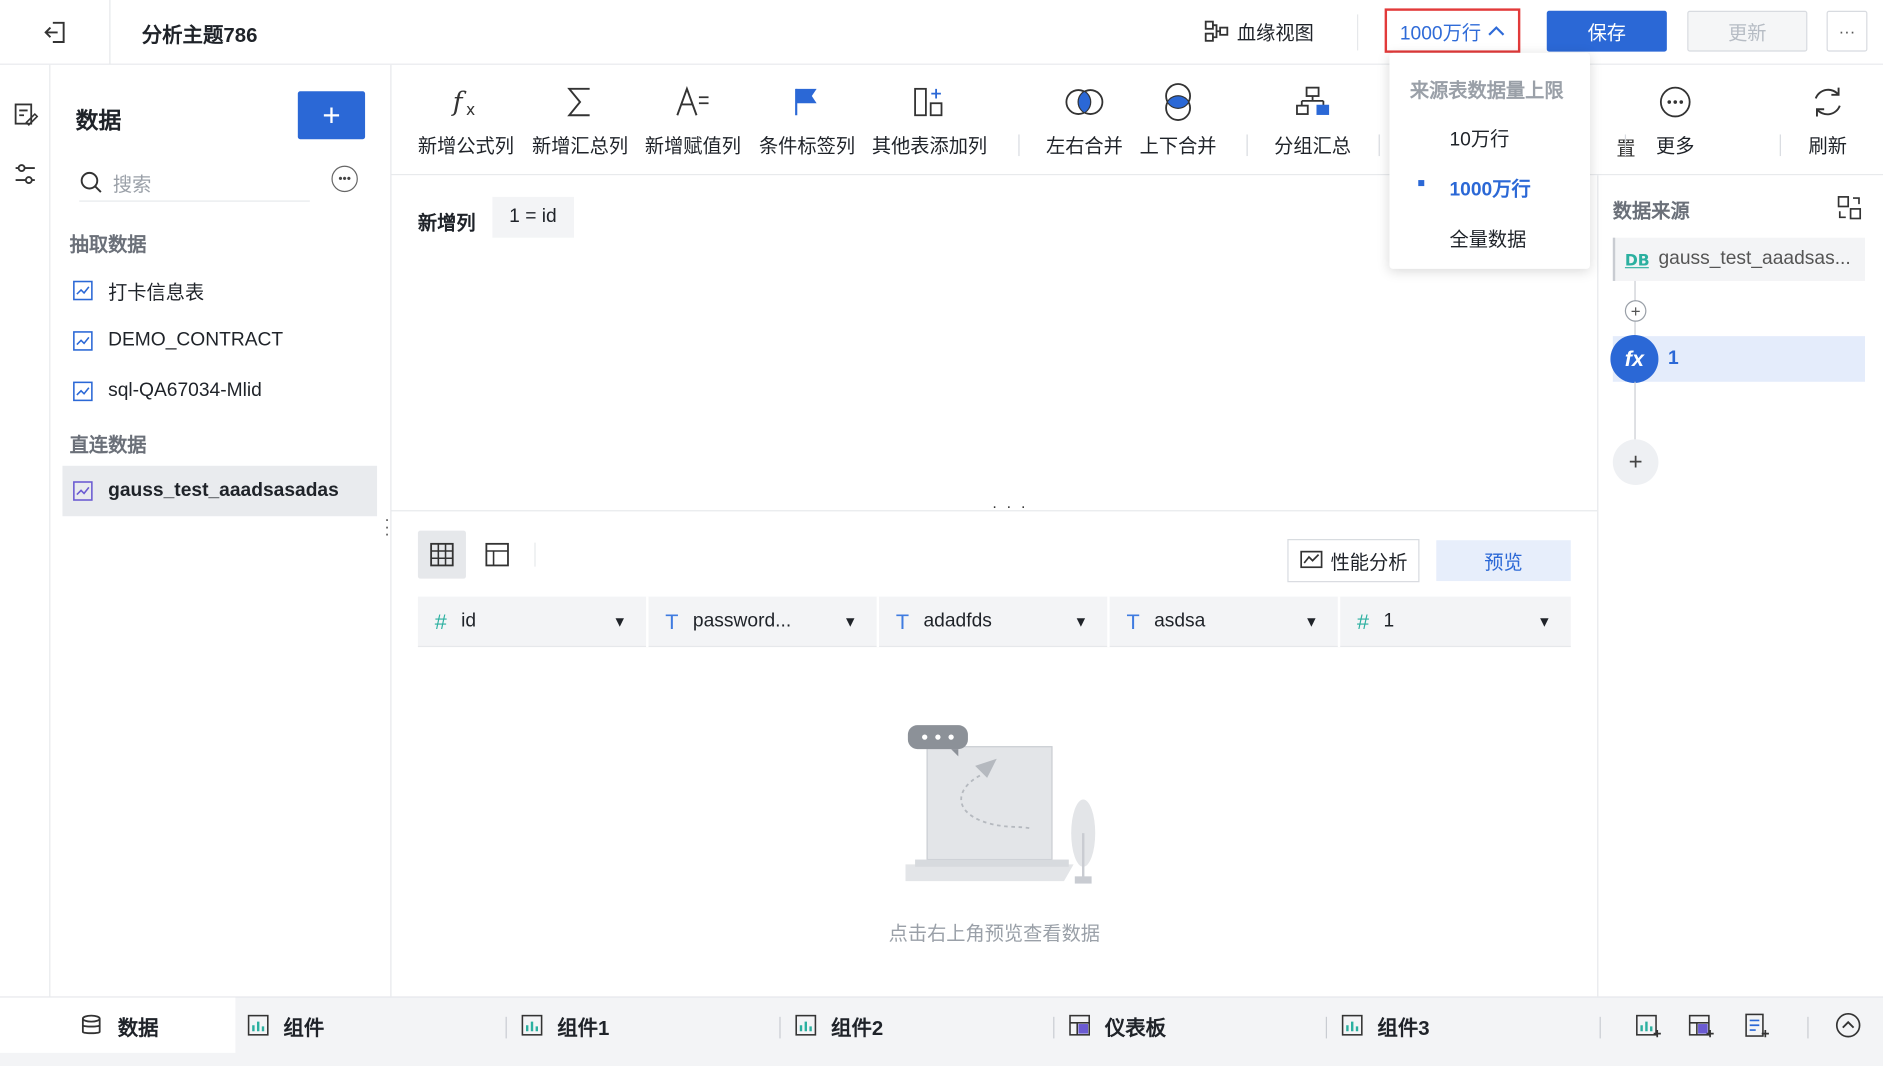 The width and height of the screenshot is (1883, 1066). I want to click on column-header-adadfds: T adadfds ▼, so click(994, 622).